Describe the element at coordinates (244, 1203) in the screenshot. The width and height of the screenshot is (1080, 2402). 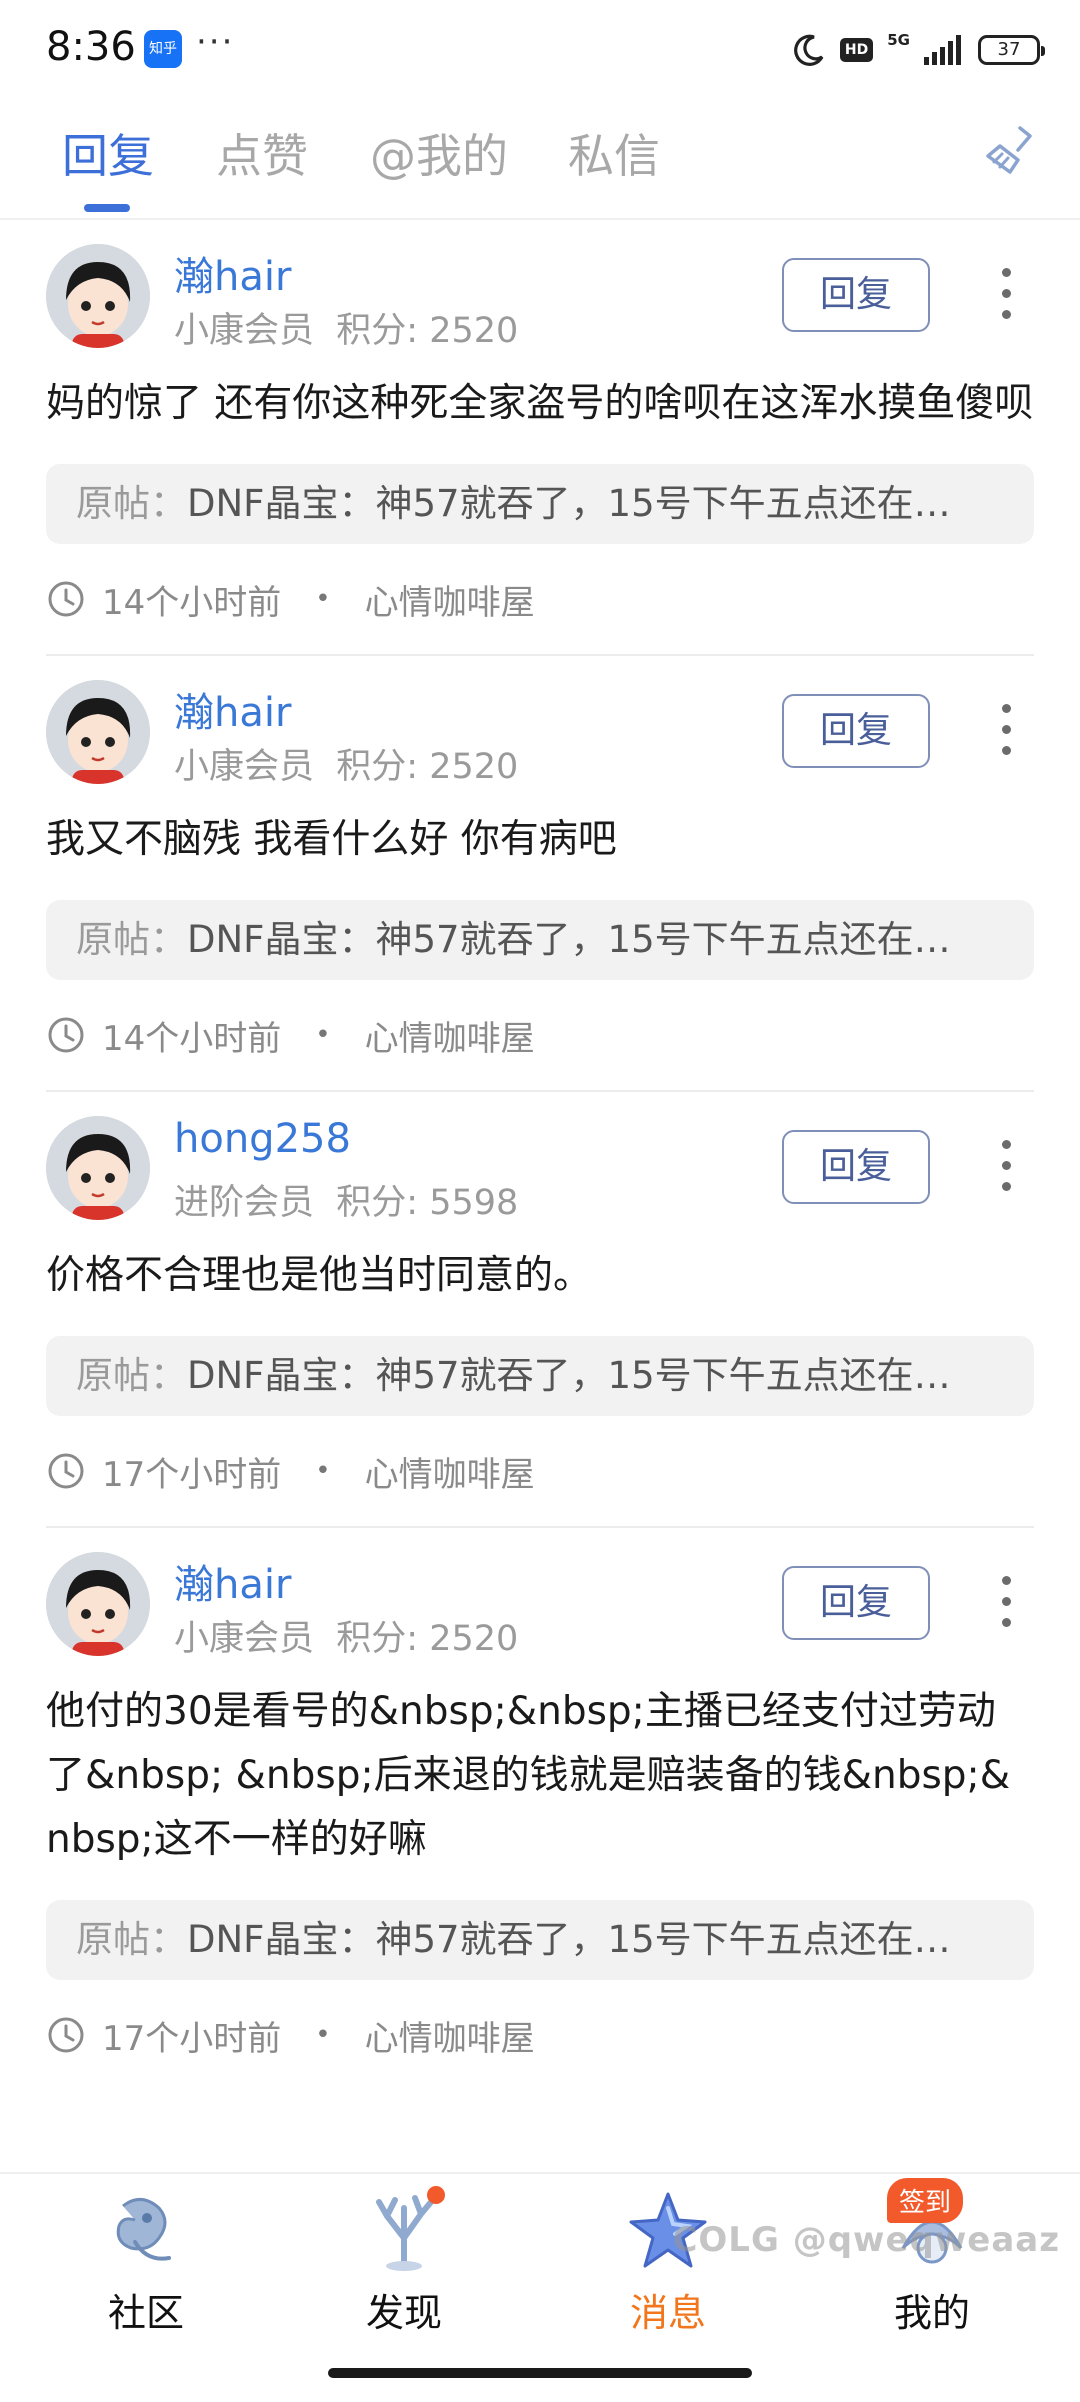
I see `member-level: 进阶会员` at that location.